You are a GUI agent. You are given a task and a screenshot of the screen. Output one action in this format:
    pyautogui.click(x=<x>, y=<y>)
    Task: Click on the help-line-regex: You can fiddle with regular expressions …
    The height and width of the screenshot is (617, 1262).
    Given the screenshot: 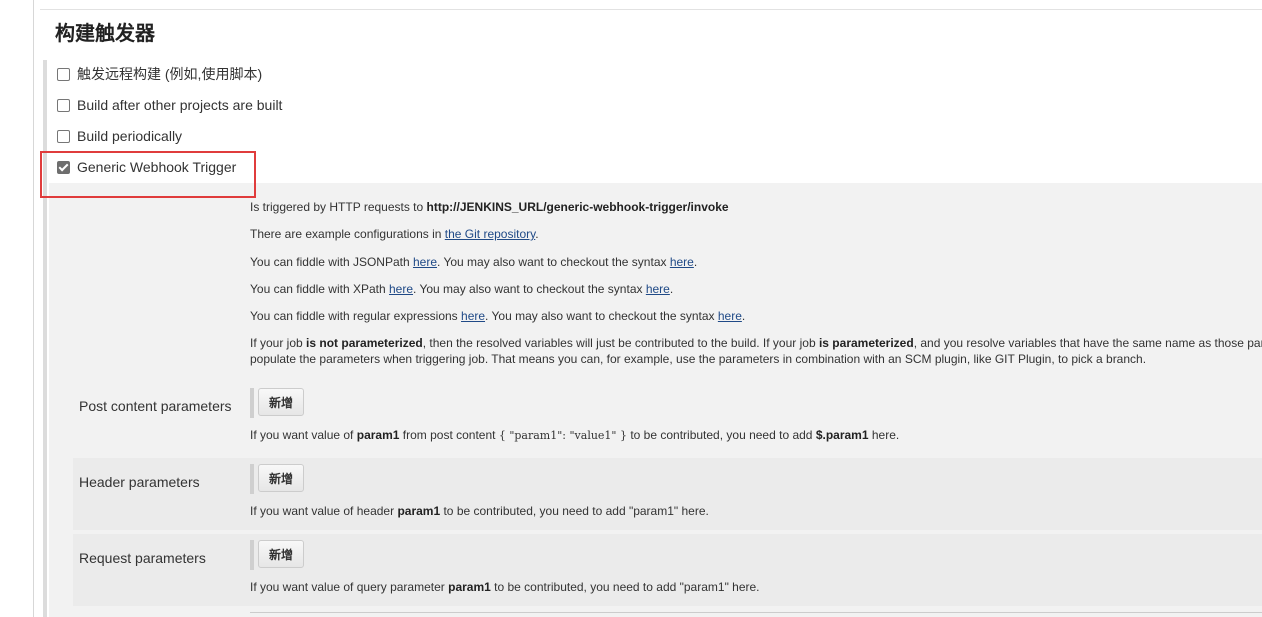 What is the action you would take?
    pyautogui.click(x=497, y=316)
    